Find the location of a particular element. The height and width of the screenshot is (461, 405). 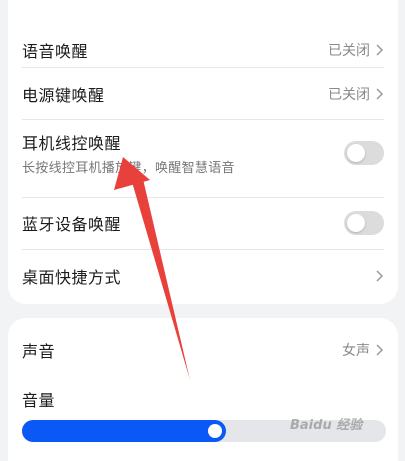

power-key-wake-value: 已关闭 is located at coordinates (349, 95).